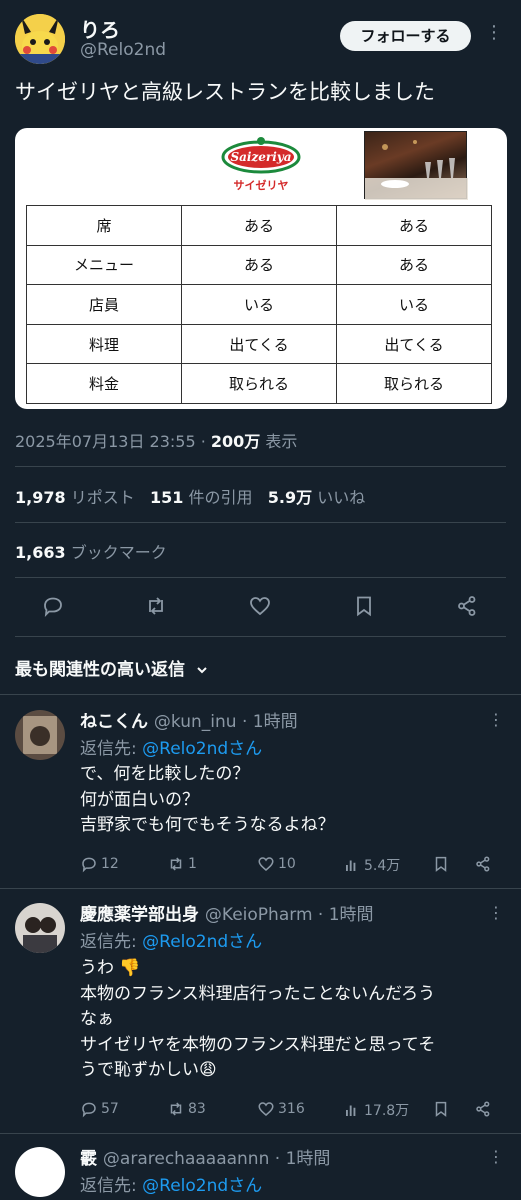 The height and width of the screenshot is (1200, 521). I want to click on table-row: 店員 いる いる, so click(259, 304).